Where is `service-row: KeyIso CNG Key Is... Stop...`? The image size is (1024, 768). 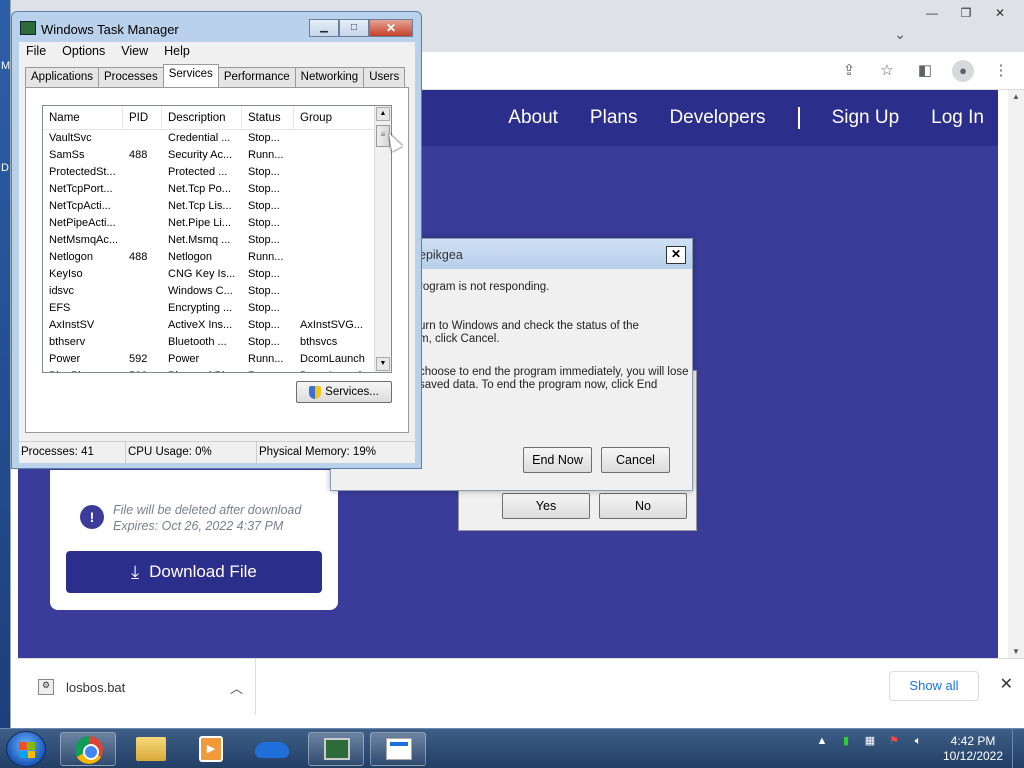
service-row: KeyIso CNG Key Is... Stop... is located at coordinates (217, 274).